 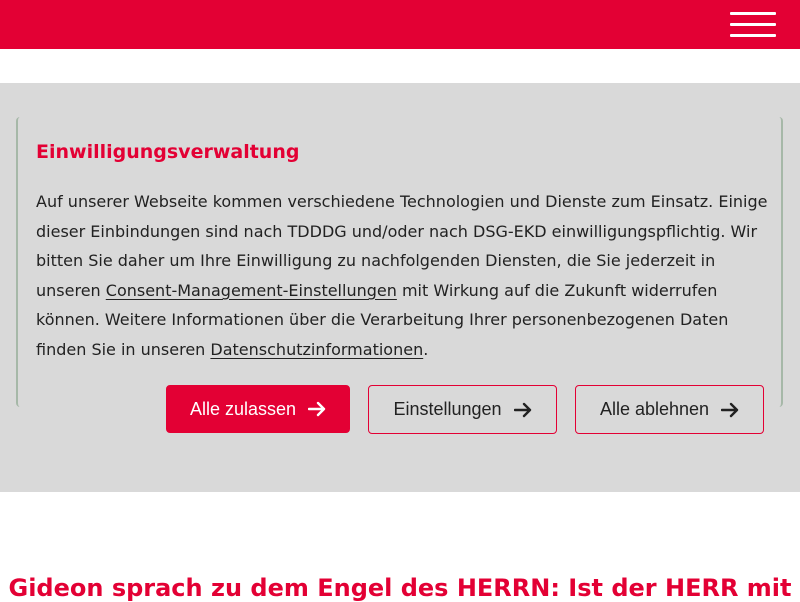 I want to click on accept-all-button: Alle zulassen, so click(x=258, y=409).